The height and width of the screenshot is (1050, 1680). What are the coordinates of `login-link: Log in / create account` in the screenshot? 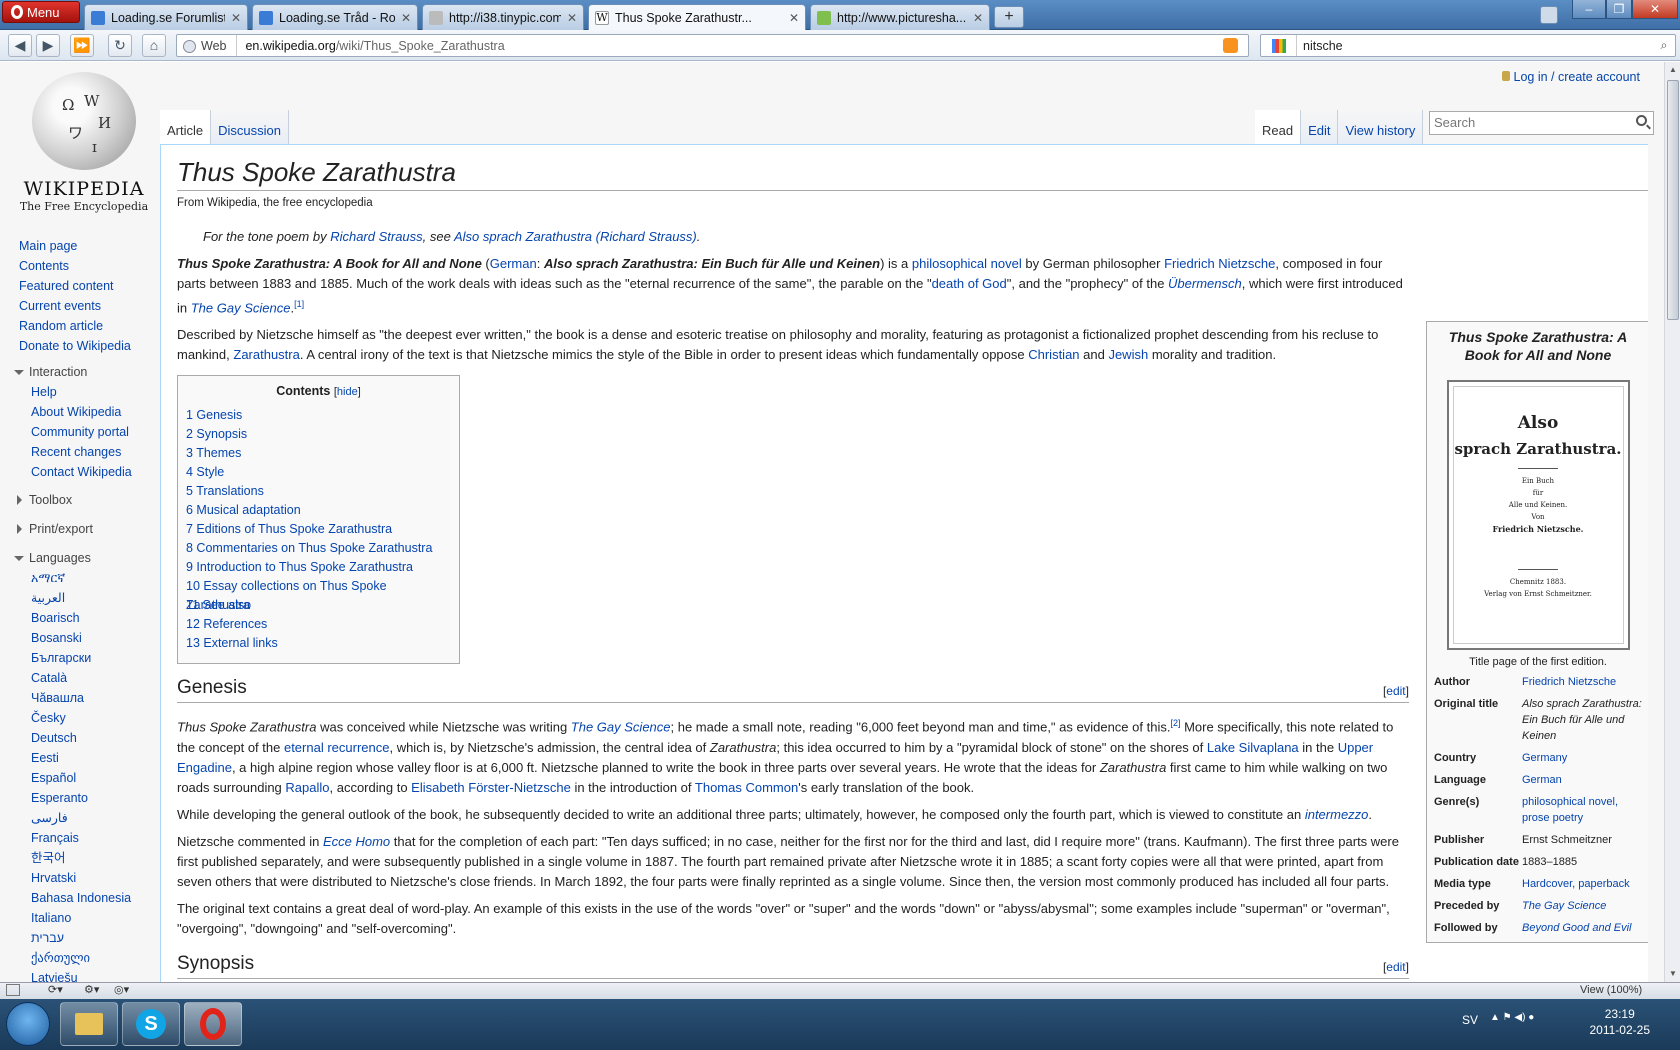 It's located at (1577, 77).